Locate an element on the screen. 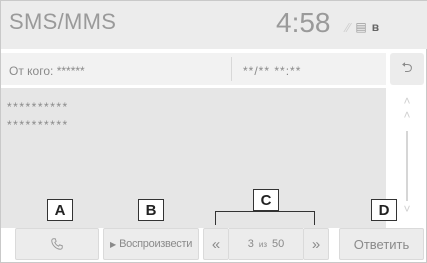  chevron-down-icon: ˅ is located at coordinates (407, 209).